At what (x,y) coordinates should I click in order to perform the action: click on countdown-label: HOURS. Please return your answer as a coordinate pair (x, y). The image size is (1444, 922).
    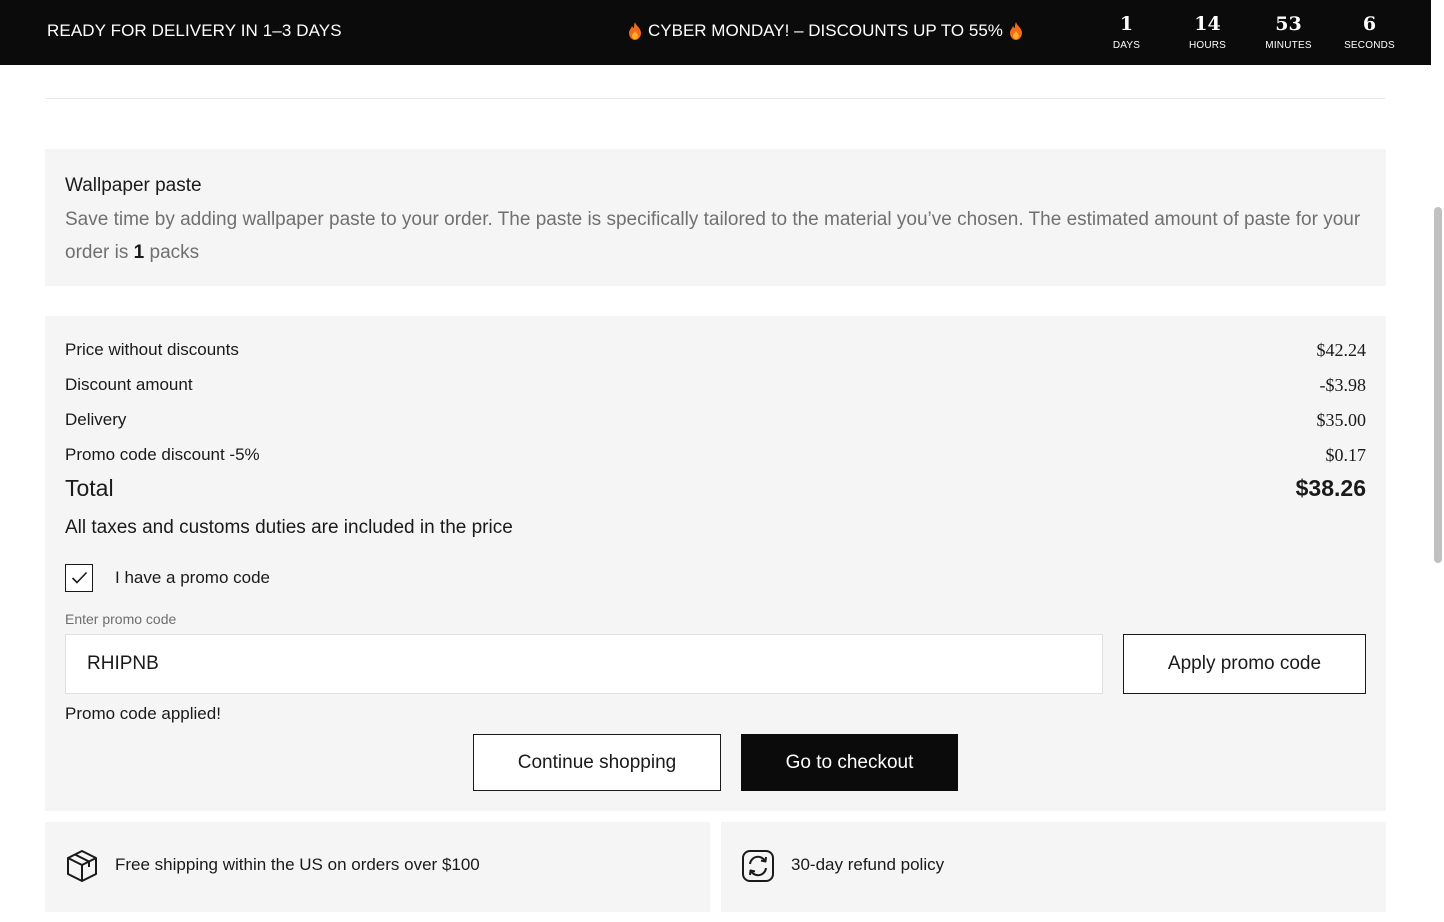
    Looking at the image, I should click on (1207, 45).